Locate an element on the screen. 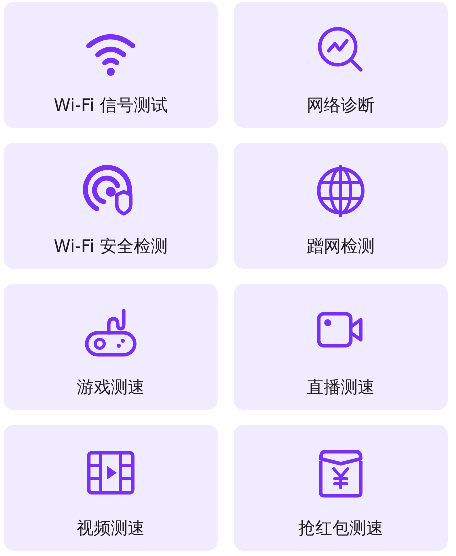  tool-card: 直播测速 is located at coordinates (341, 347).